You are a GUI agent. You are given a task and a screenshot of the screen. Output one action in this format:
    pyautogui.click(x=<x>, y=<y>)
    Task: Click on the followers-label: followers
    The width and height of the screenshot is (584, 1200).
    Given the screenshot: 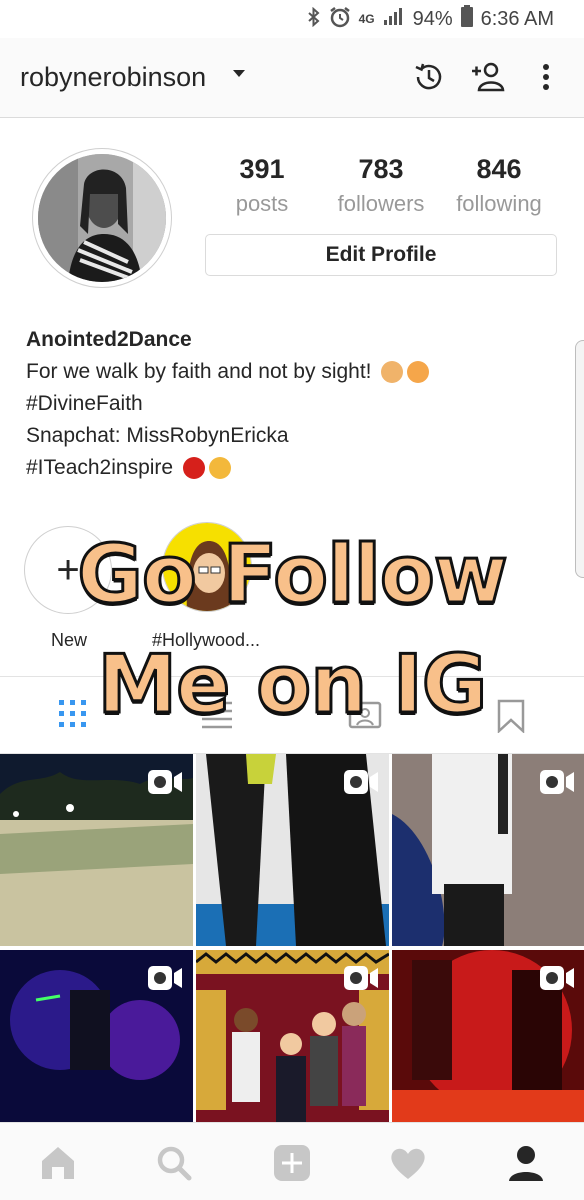 What is the action you would take?
    pyautogui.click(x=381, y=203)
    